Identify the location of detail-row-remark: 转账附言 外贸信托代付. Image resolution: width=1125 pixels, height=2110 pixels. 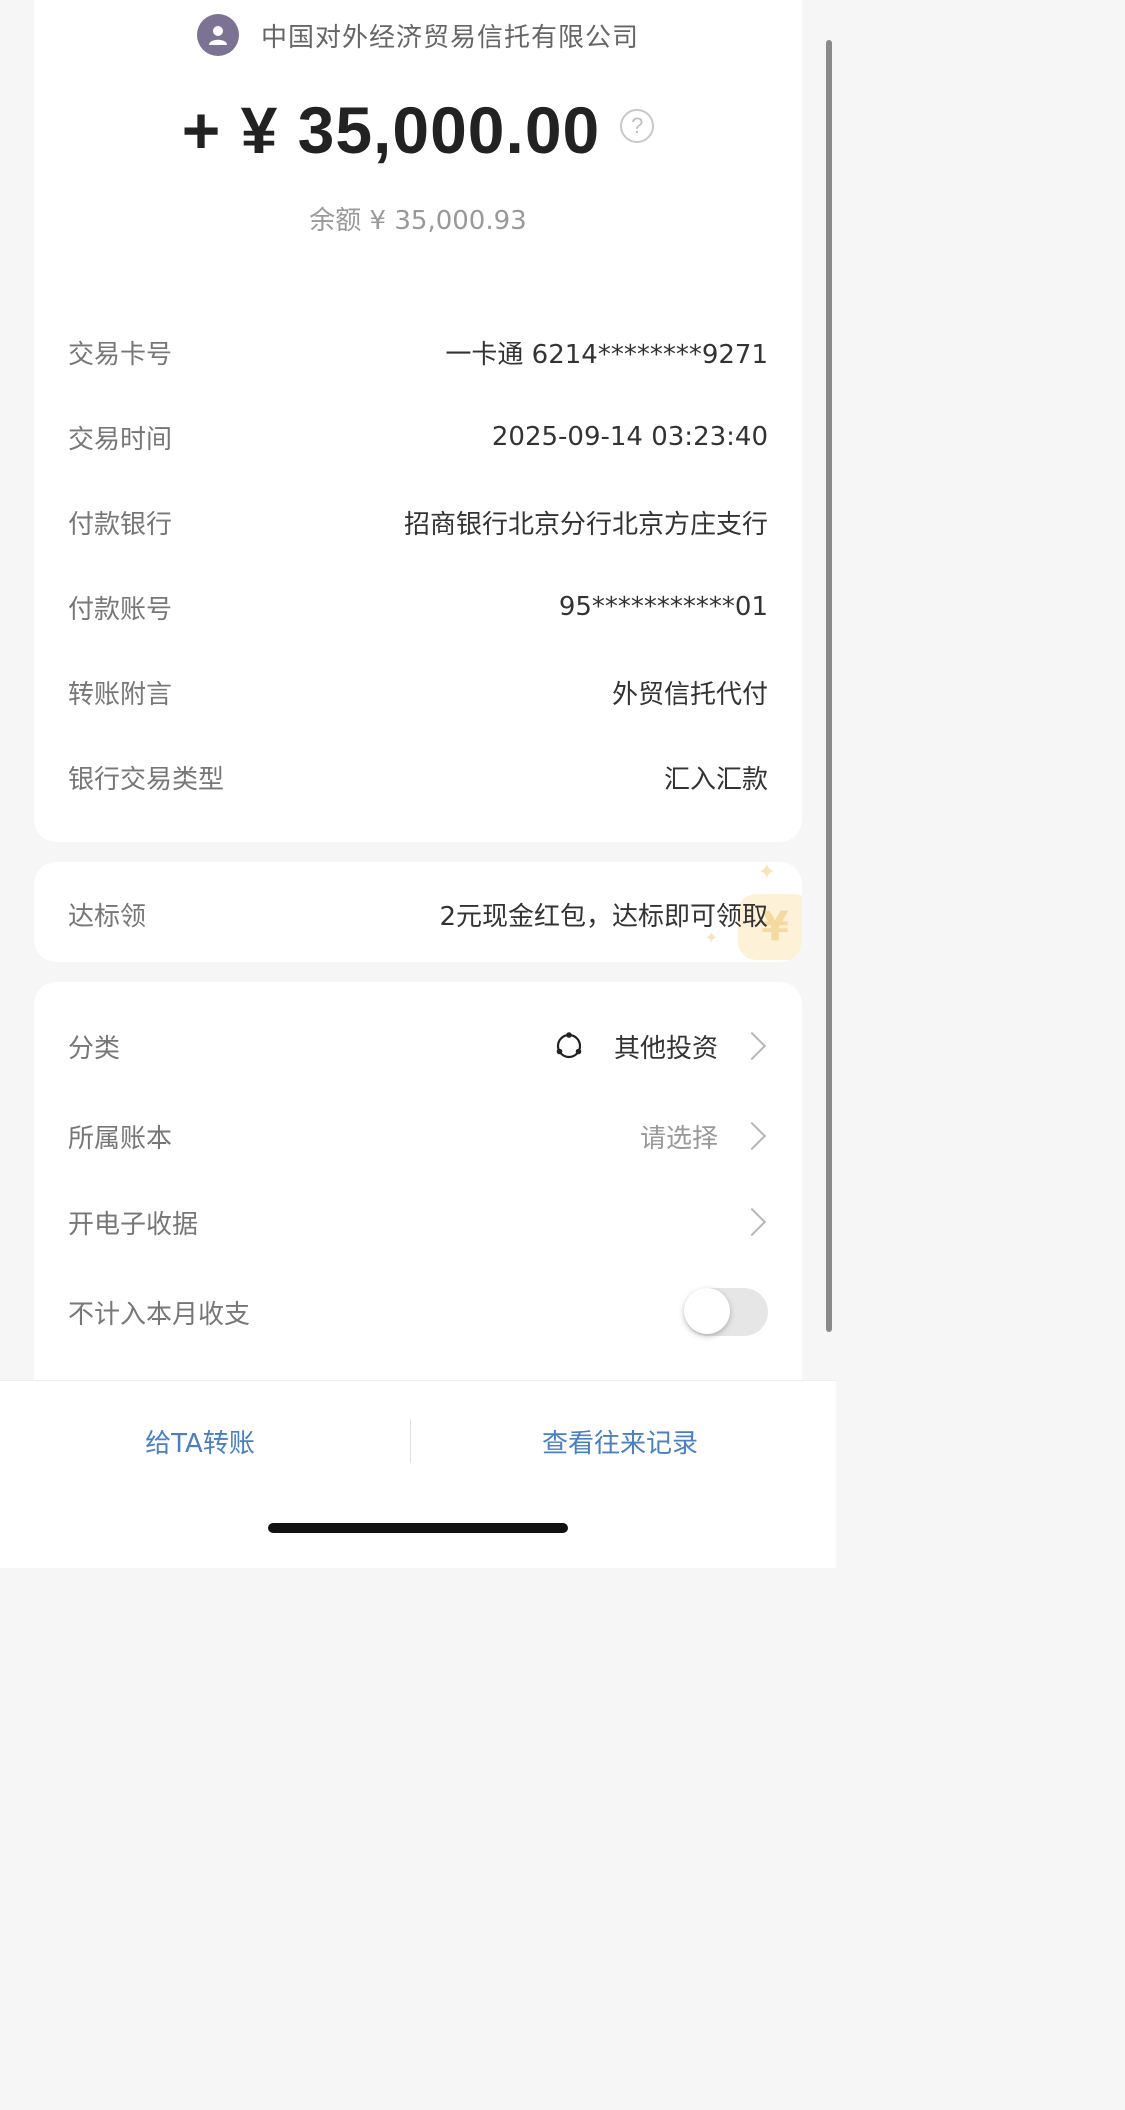
(418, 692).